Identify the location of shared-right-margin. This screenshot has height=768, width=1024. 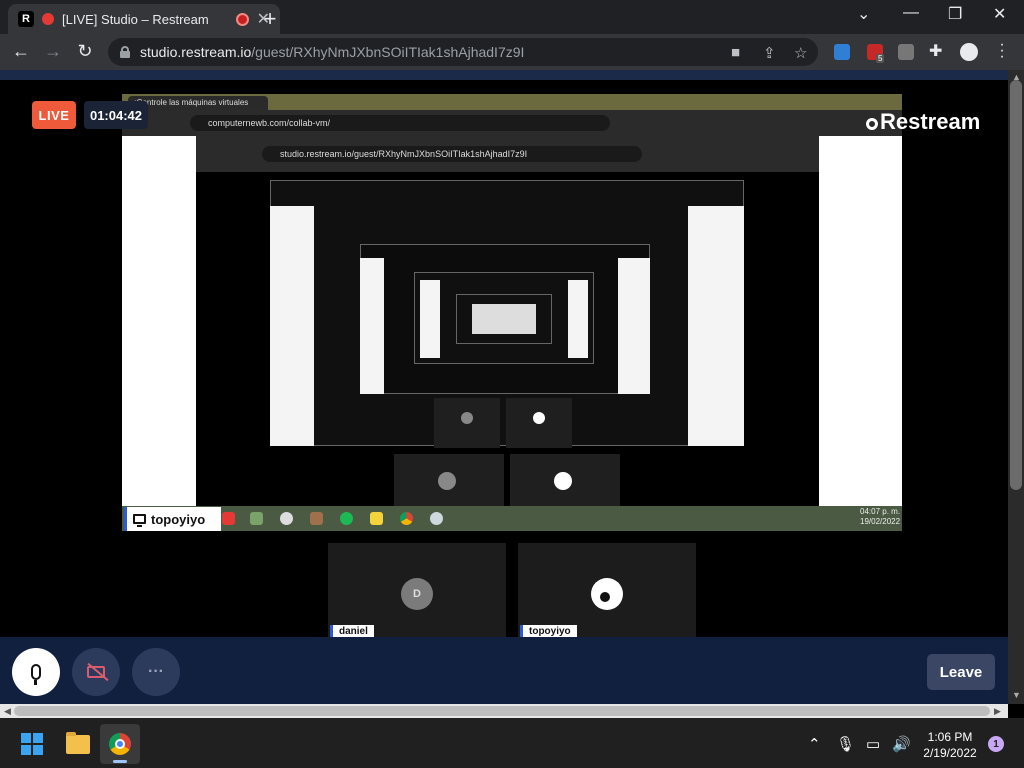
(860, 321).